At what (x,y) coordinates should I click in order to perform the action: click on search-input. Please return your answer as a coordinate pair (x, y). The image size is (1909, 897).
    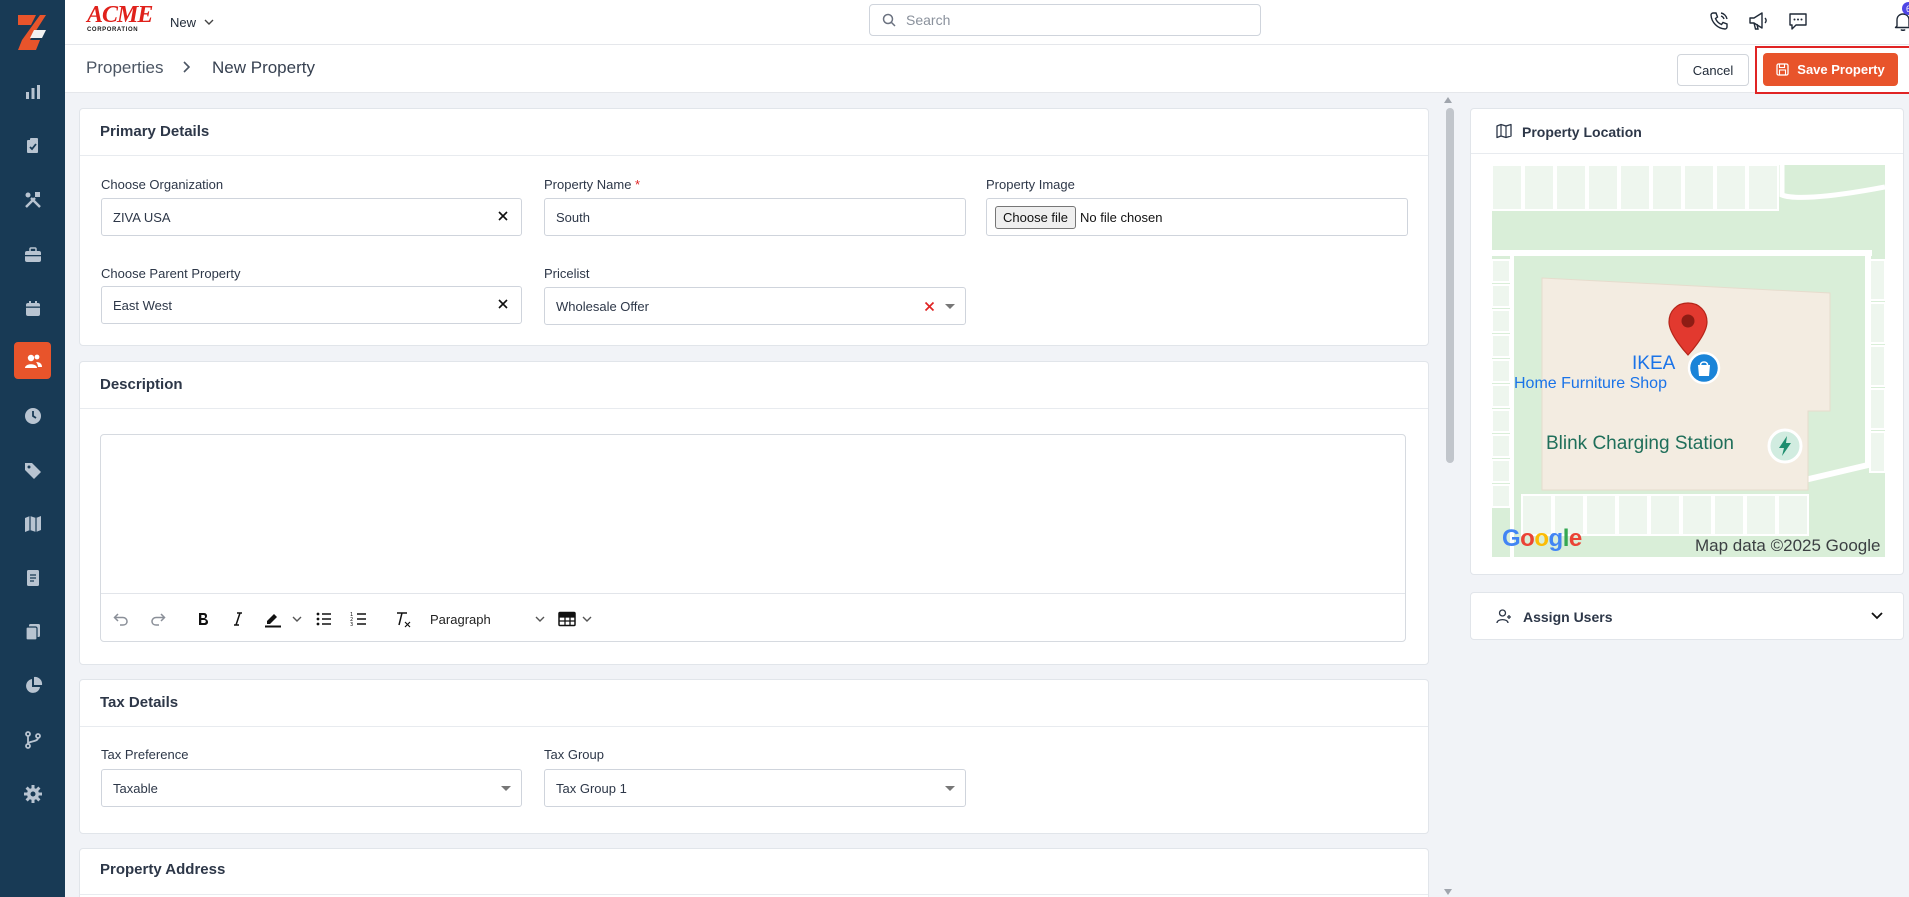
    Looking at the image, I should click on (1071, 20).